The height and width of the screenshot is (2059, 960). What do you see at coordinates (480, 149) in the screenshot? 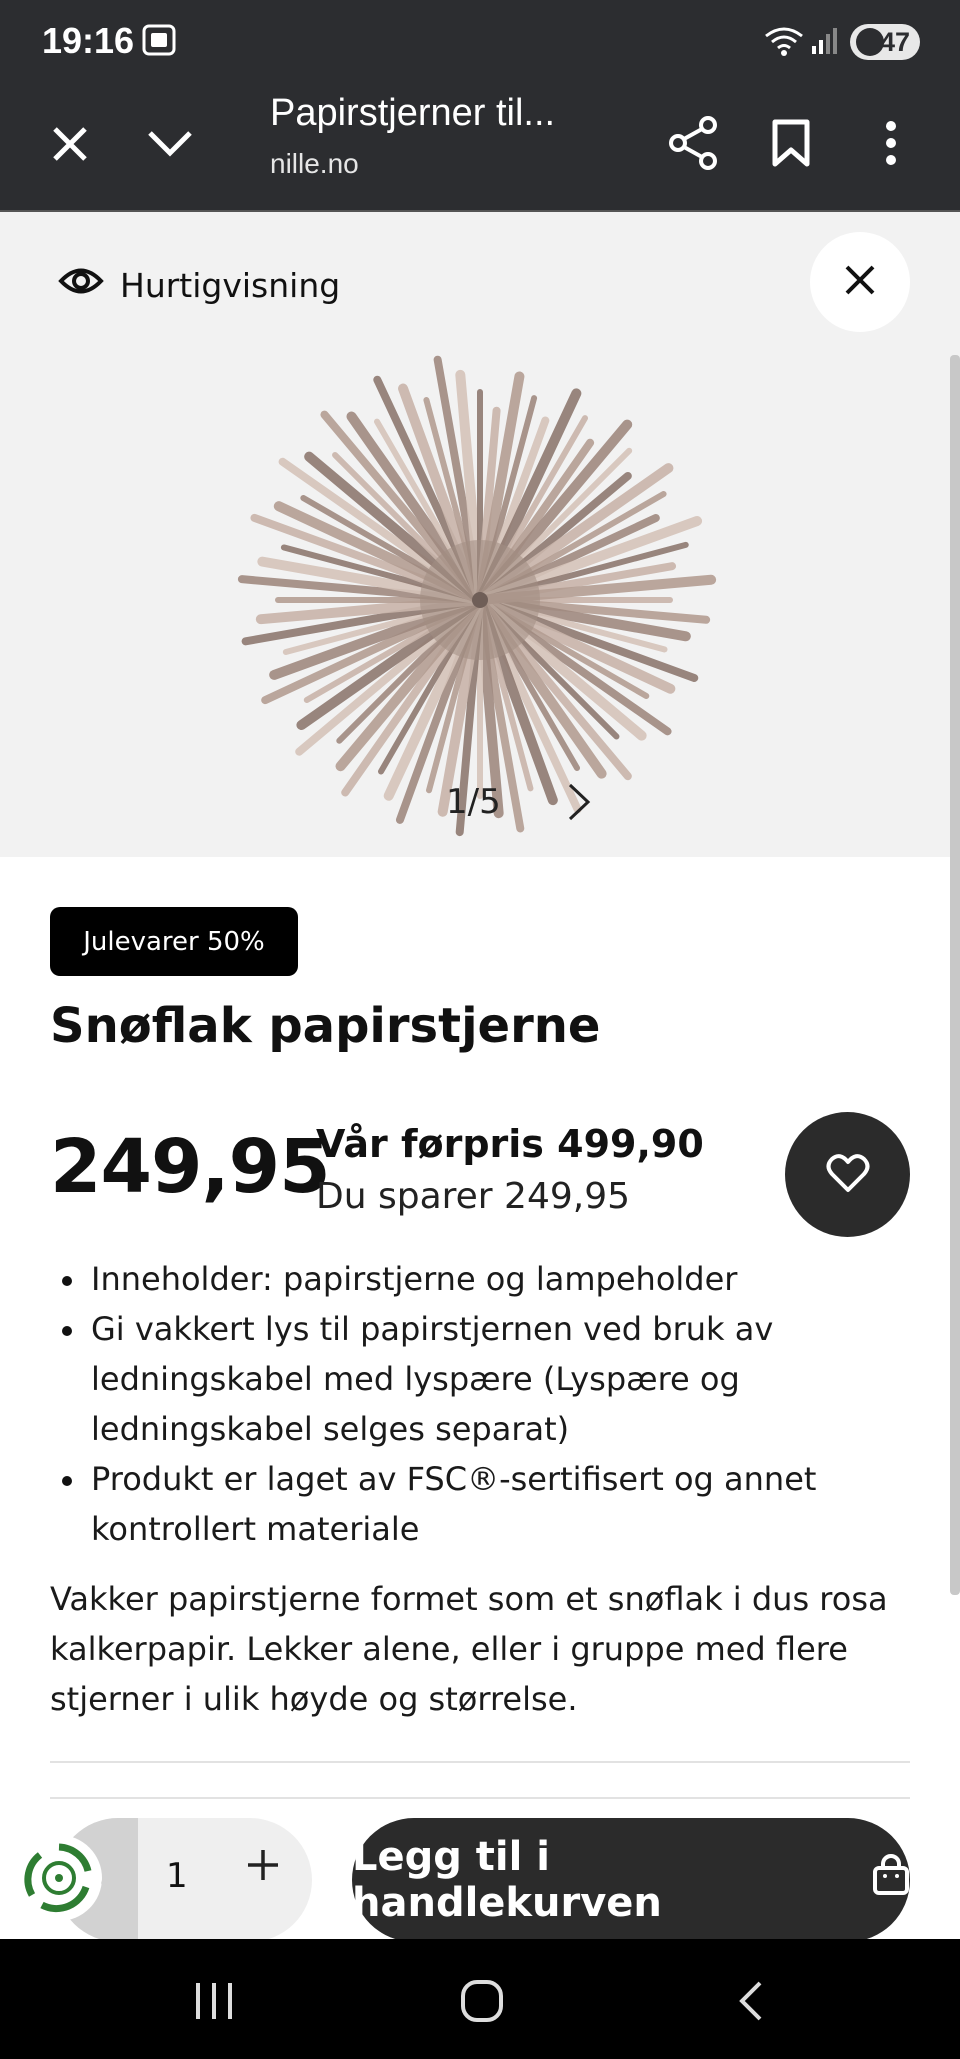
I see `browser-toolbar: Papirstjerner til... nille.no` at bounding box center [480, 149].